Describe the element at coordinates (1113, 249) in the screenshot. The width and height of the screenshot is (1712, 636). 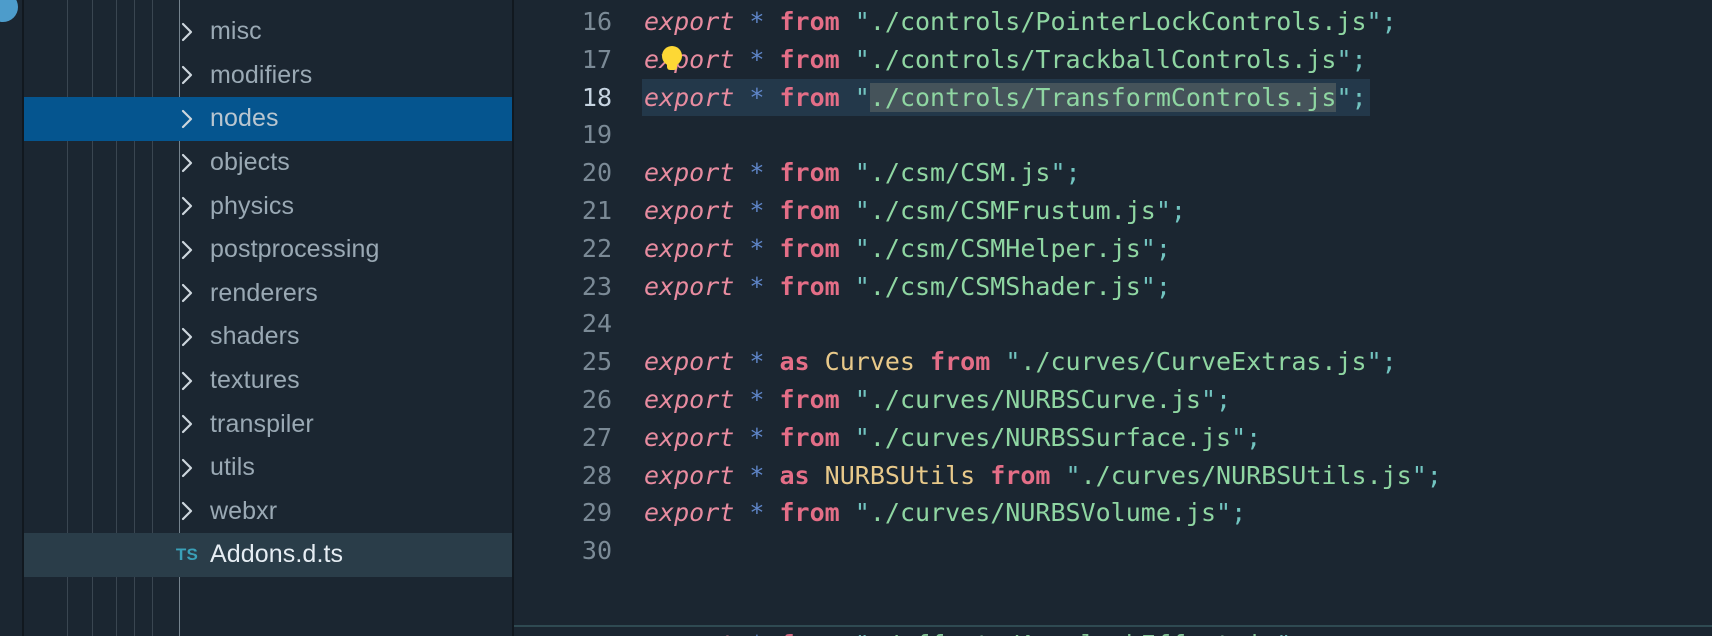
I see `code-line-22: 22 export * from "./csm/CSMHelper.js";` at that location.